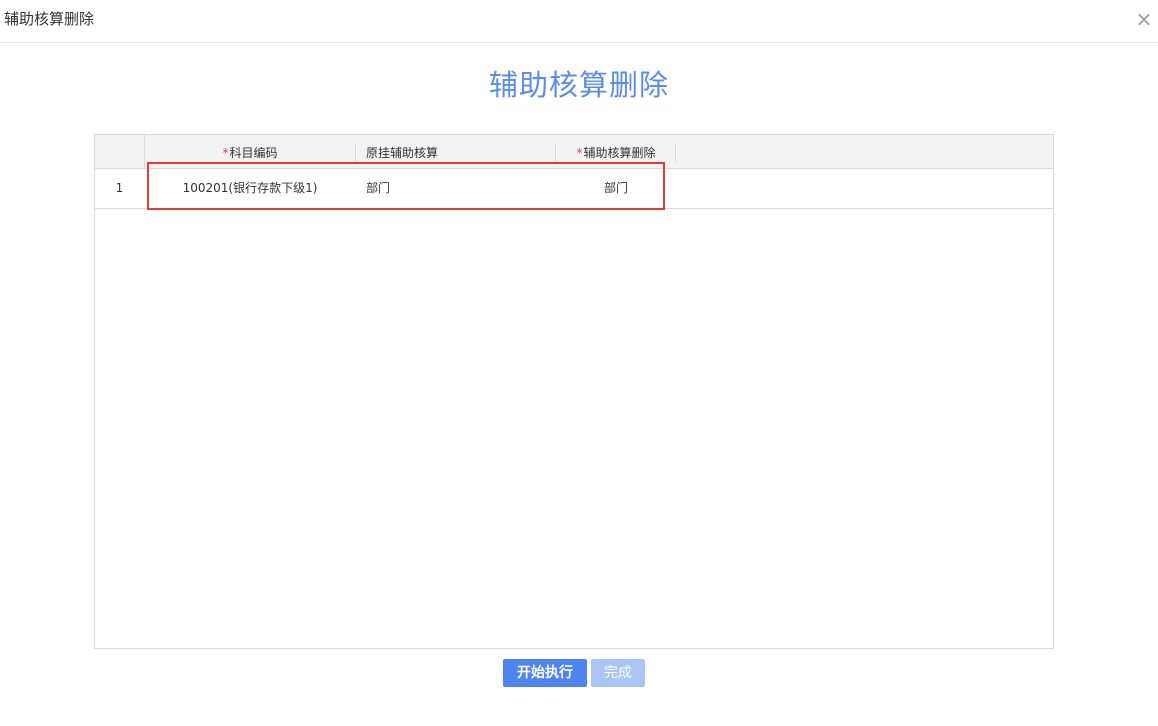 Image resolution: width=1158 pixels, height=726 pixels. Describe the element at coordinates (616, 188) in the screenshot. I see `delete-aux-cell: 部门` at that location.